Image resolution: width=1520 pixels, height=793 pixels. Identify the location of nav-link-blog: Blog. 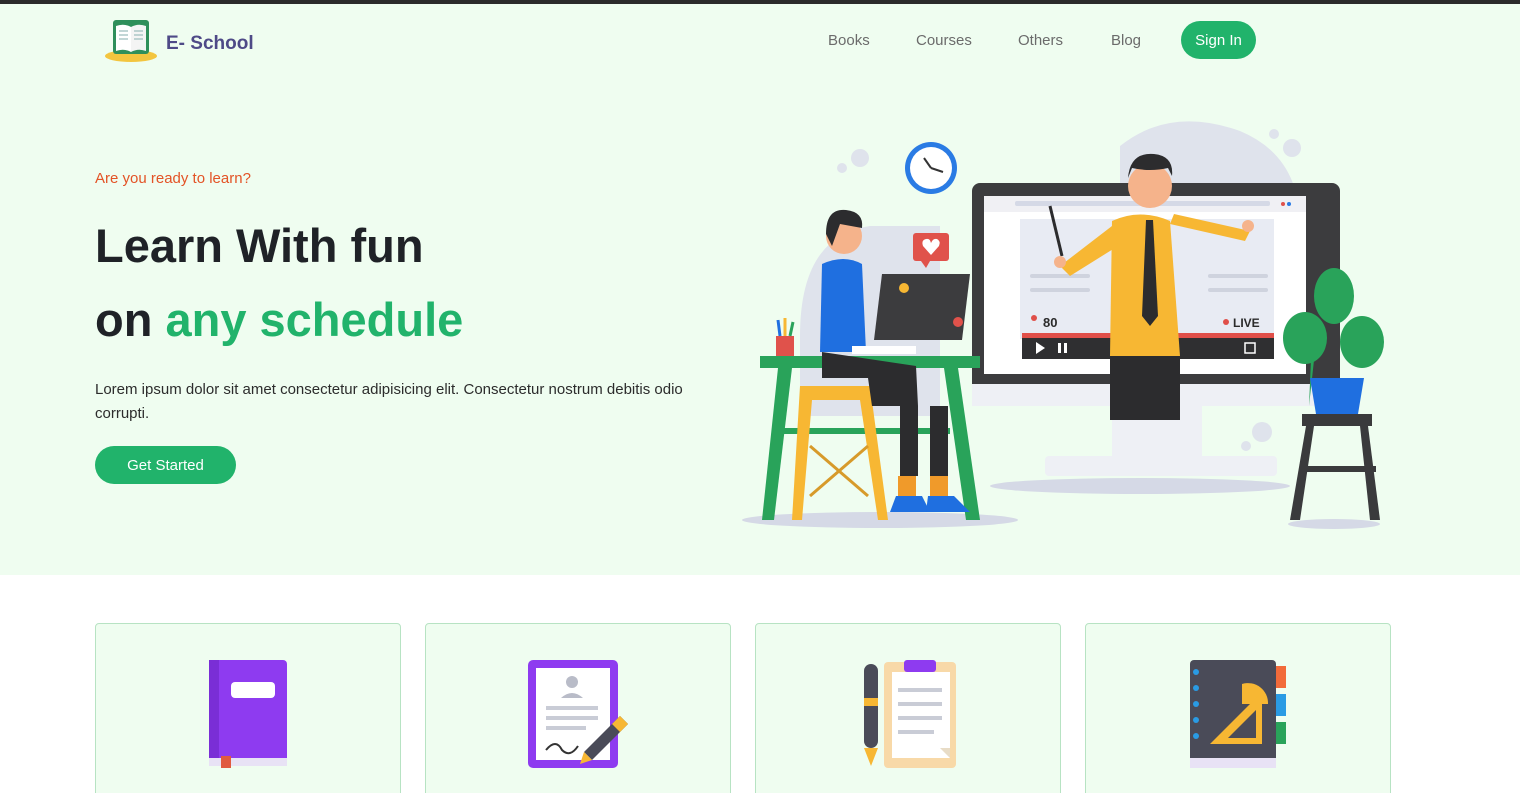
(1126, 40).